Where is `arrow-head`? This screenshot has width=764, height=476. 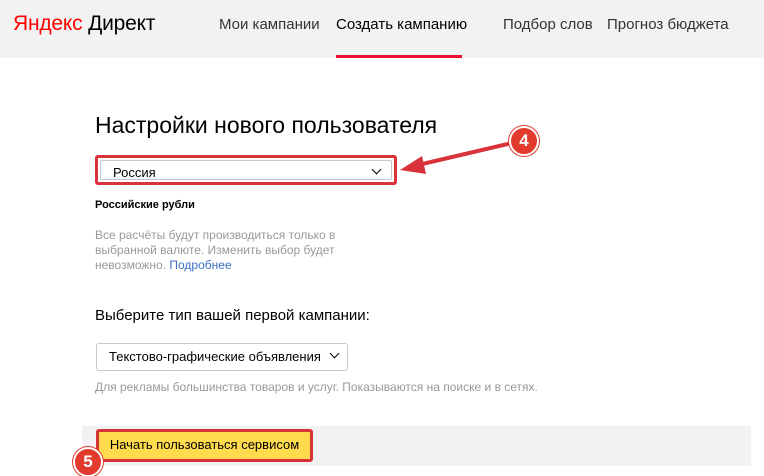 arrow-head is located at coordinates (413, 165).